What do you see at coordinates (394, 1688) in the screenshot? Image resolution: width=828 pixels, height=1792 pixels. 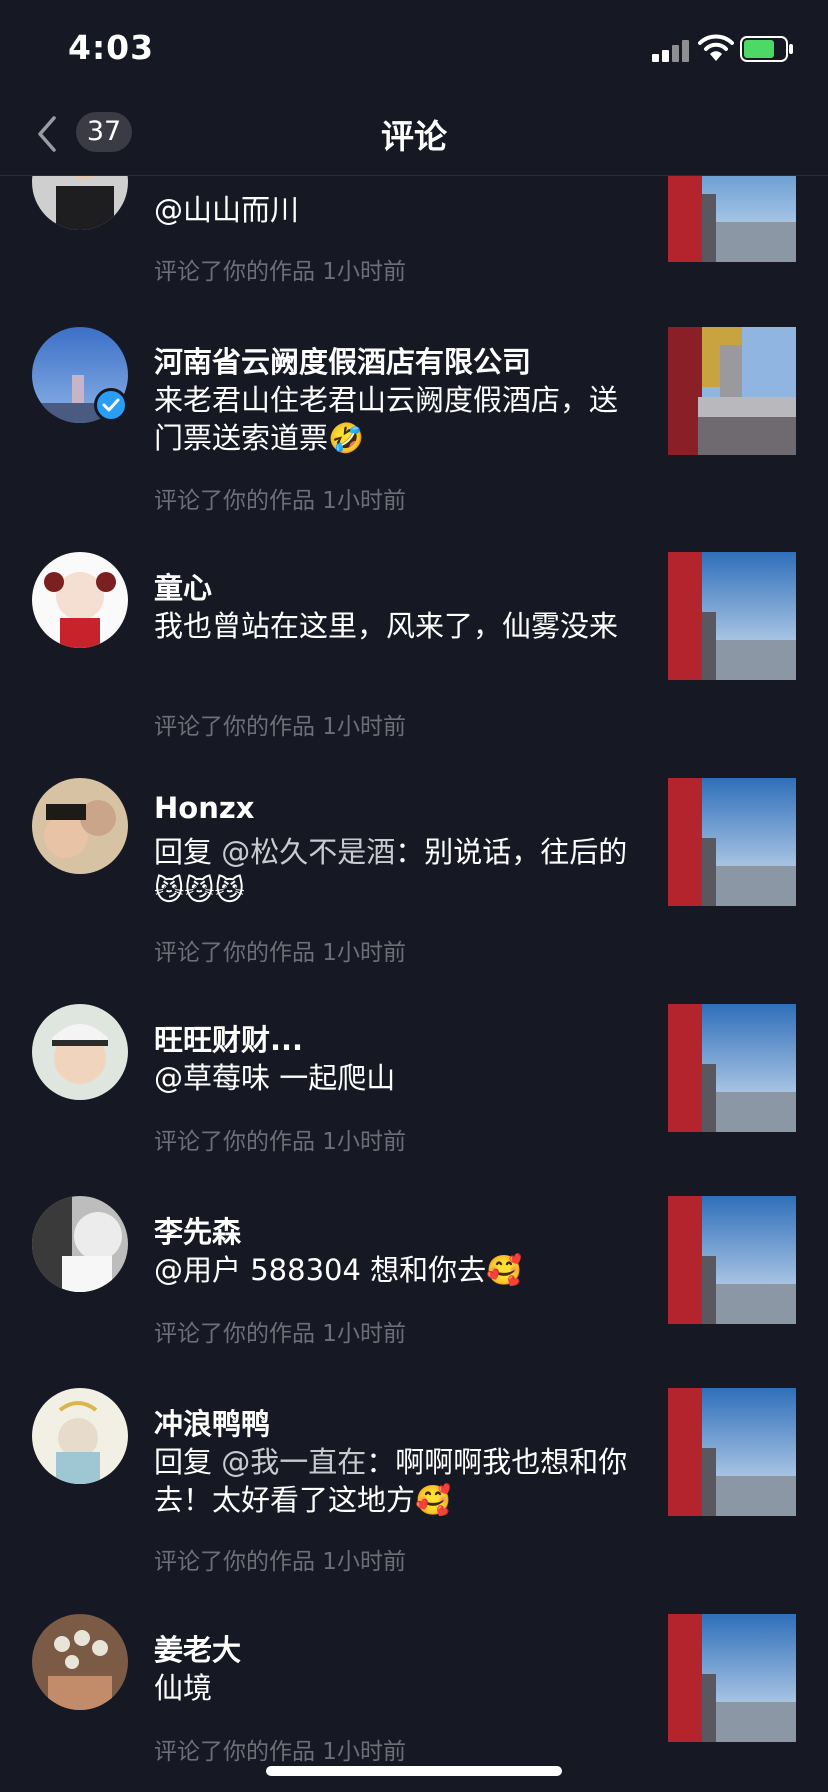 I see `comment-text: 仙境` at bounding box center [394, 1688].